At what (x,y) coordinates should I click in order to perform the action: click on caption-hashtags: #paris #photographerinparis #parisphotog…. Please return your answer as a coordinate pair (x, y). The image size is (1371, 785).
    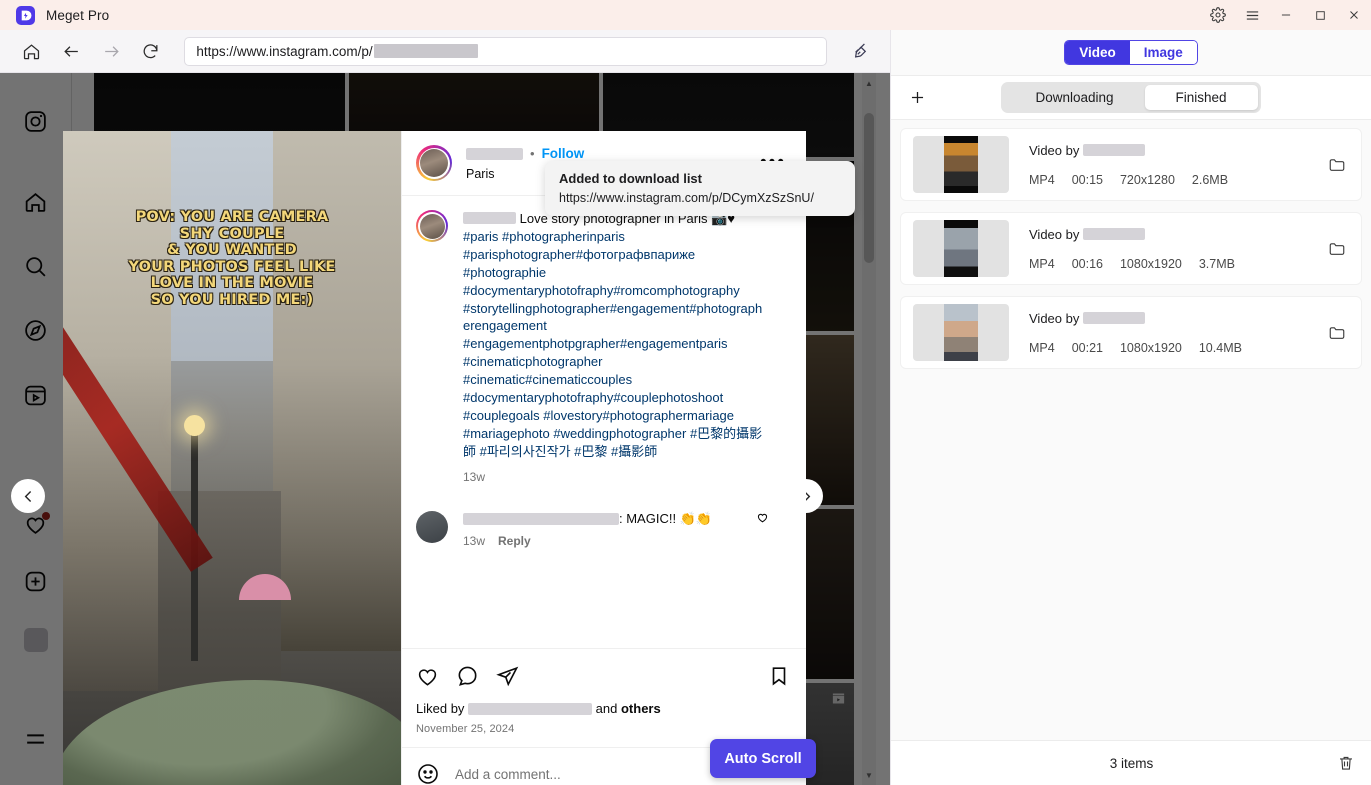
    Looking at the image, I should click on (612, 344).